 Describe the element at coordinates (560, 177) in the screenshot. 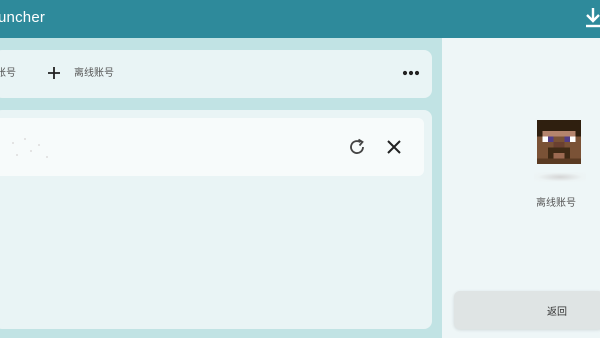

I see `player-name-blurred` at that location.